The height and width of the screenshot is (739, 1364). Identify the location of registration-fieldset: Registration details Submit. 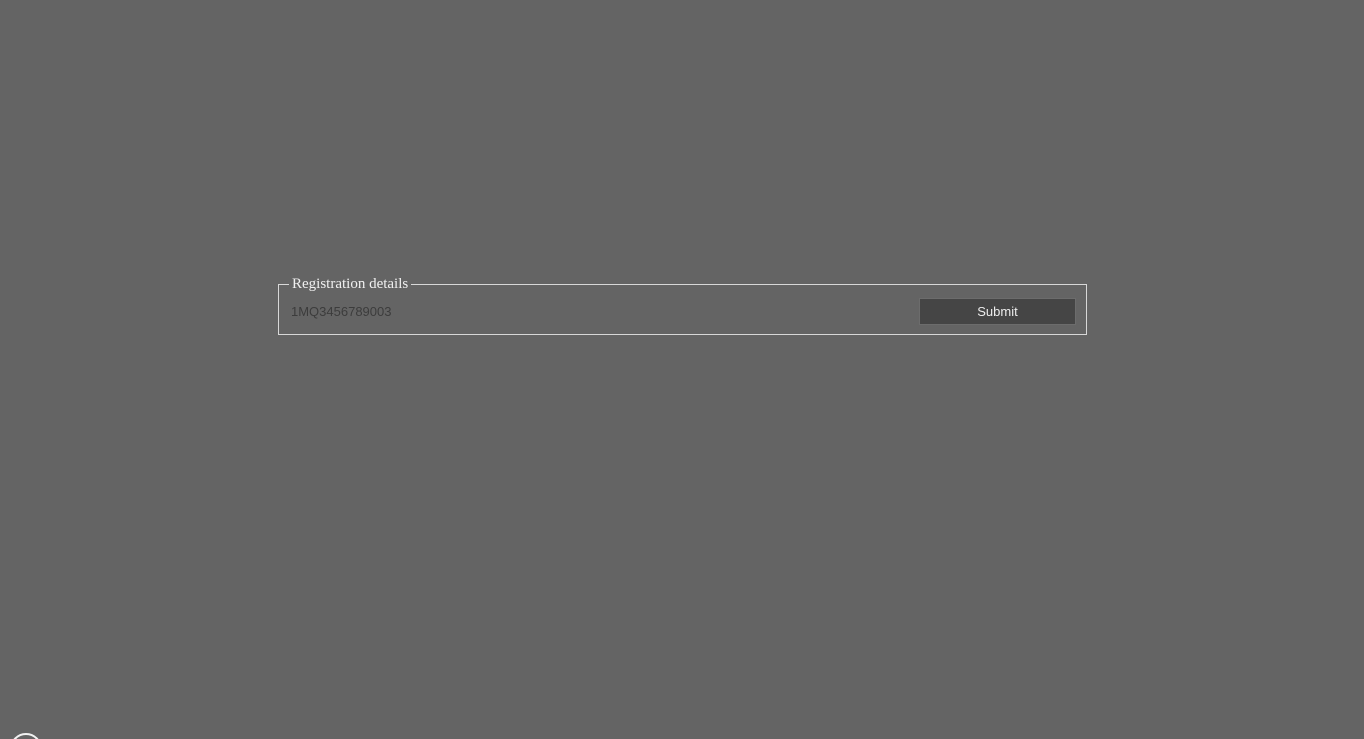
(682, 305).